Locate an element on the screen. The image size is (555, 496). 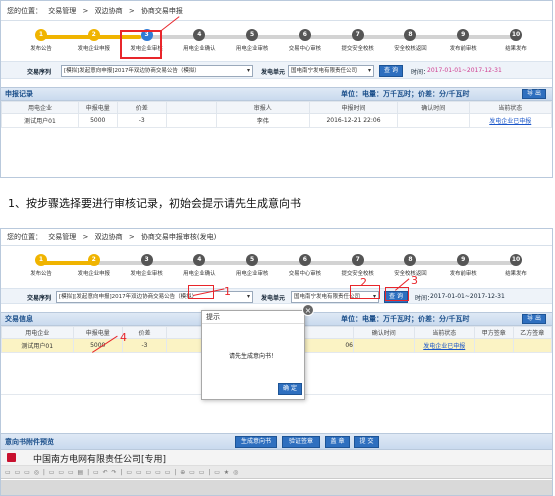
col-header: 乙方签章 is located at coordinates (532, 332).